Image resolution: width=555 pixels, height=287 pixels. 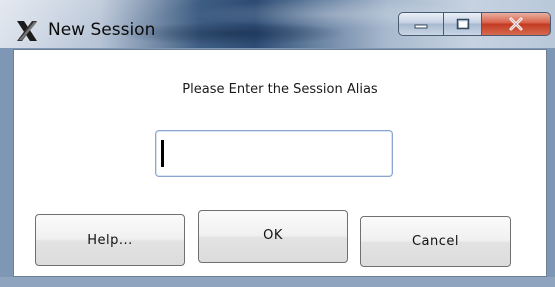 I want to click on caption-buttons, so click(x=474, y=24).